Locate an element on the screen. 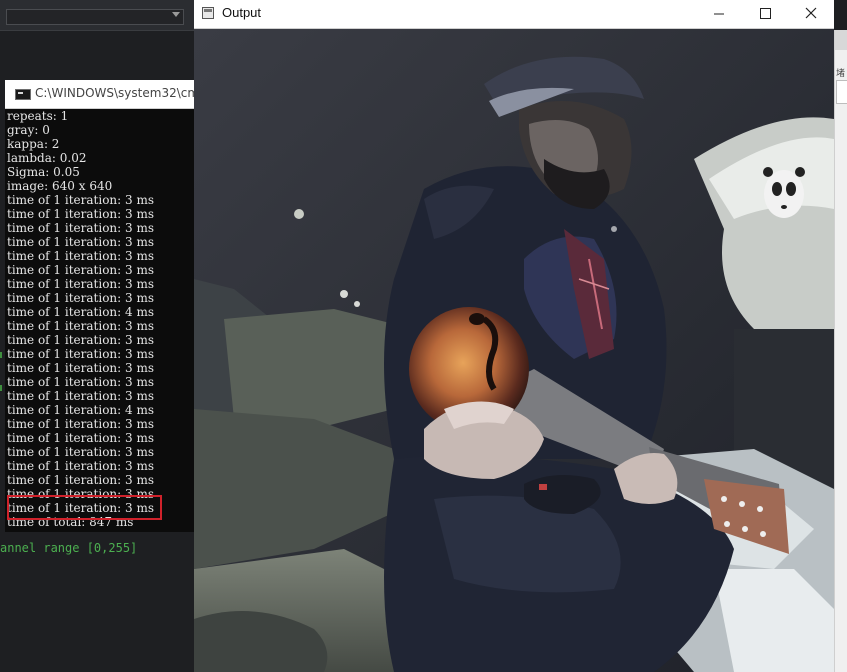 This screenshot has height=672, width=847. console-line: Sigma: 0.05 is located at coordinates (43, 172).